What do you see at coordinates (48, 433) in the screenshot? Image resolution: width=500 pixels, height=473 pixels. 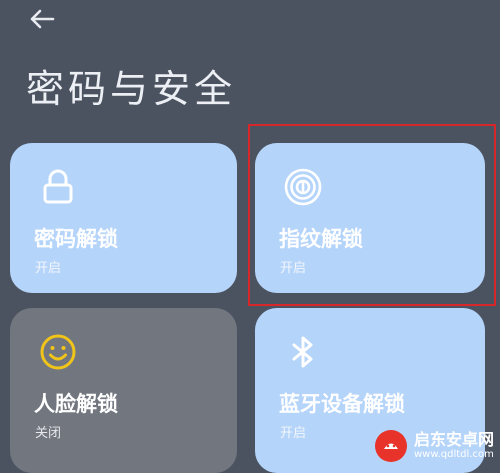 I see `card-status: 关闭` at bounding box center [48, 433].